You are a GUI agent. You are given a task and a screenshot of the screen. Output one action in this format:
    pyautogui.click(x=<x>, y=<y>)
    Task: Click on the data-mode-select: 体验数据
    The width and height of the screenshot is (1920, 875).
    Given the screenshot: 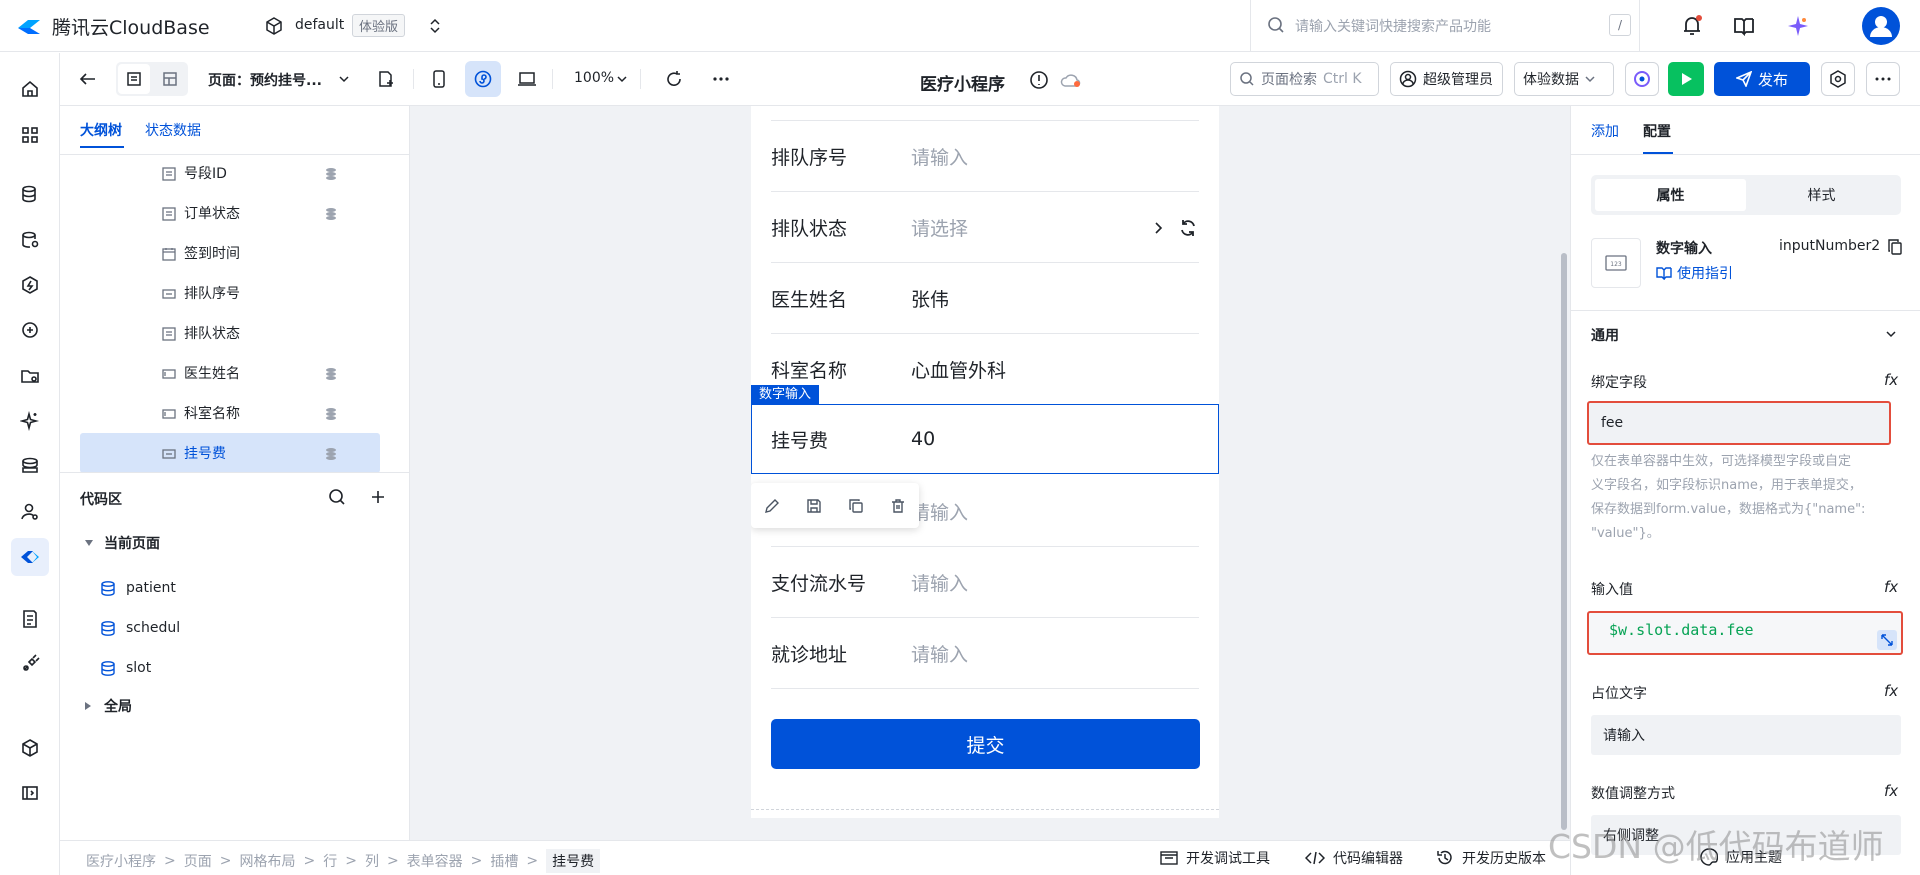 What is the action you would take?
    pyautogui.click(x=1564, y=79)
    